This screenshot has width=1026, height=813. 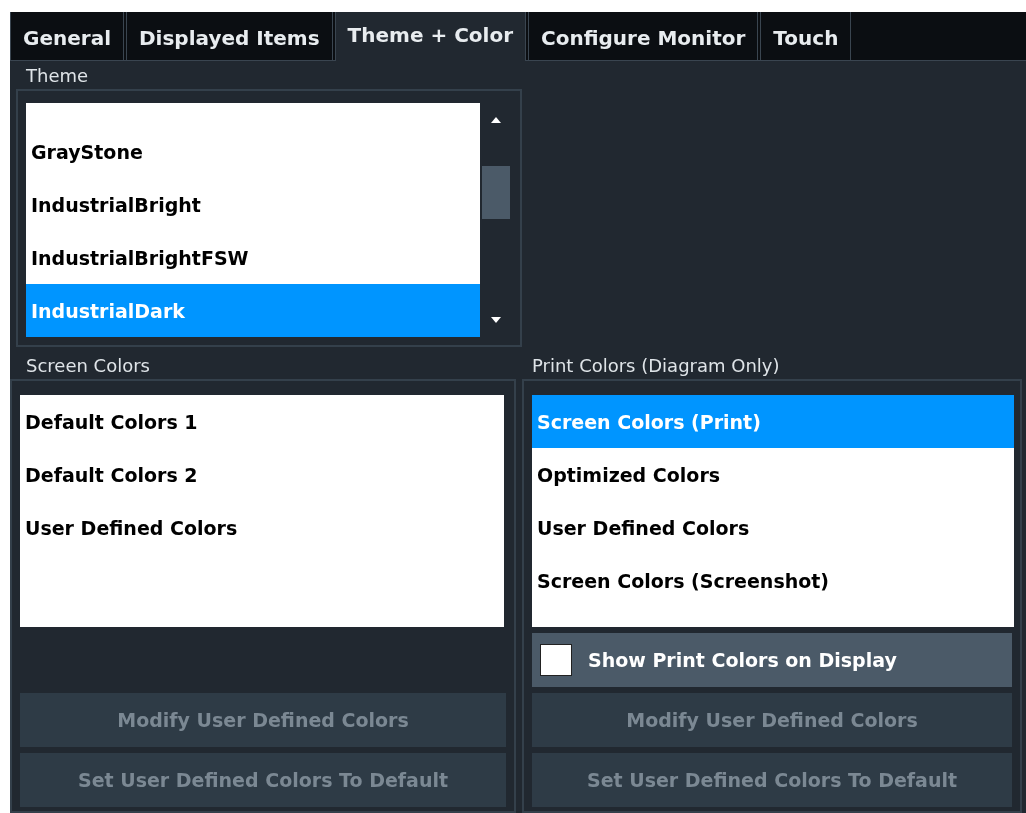 I want to click on group-label: Screen Colors, so click(x=88, y=365).